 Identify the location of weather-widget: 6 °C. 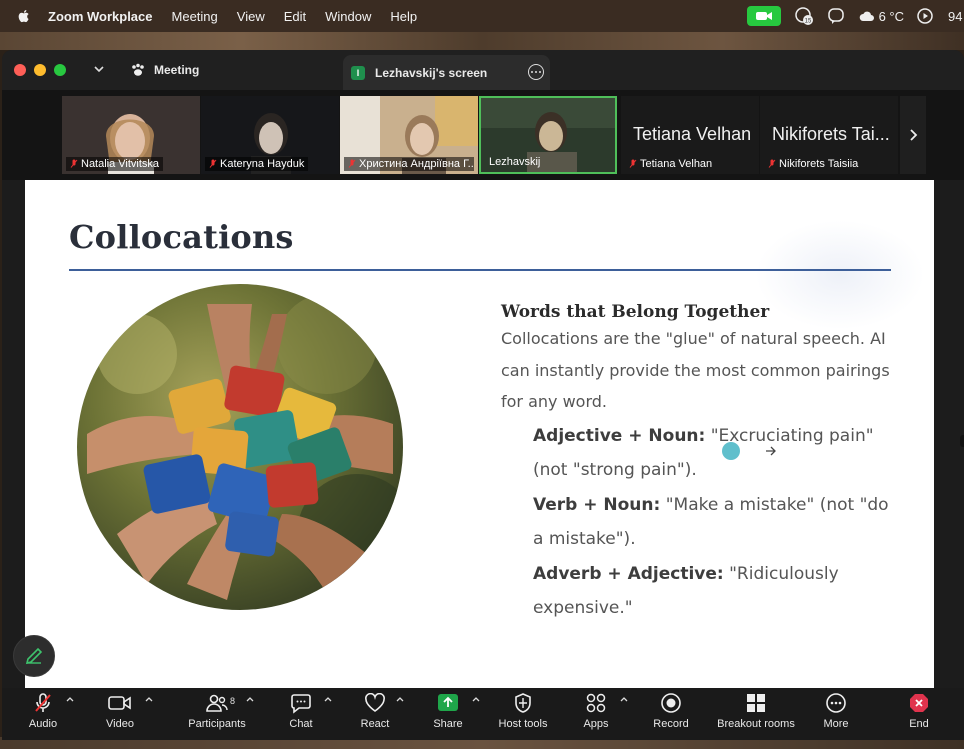
(881, 16).